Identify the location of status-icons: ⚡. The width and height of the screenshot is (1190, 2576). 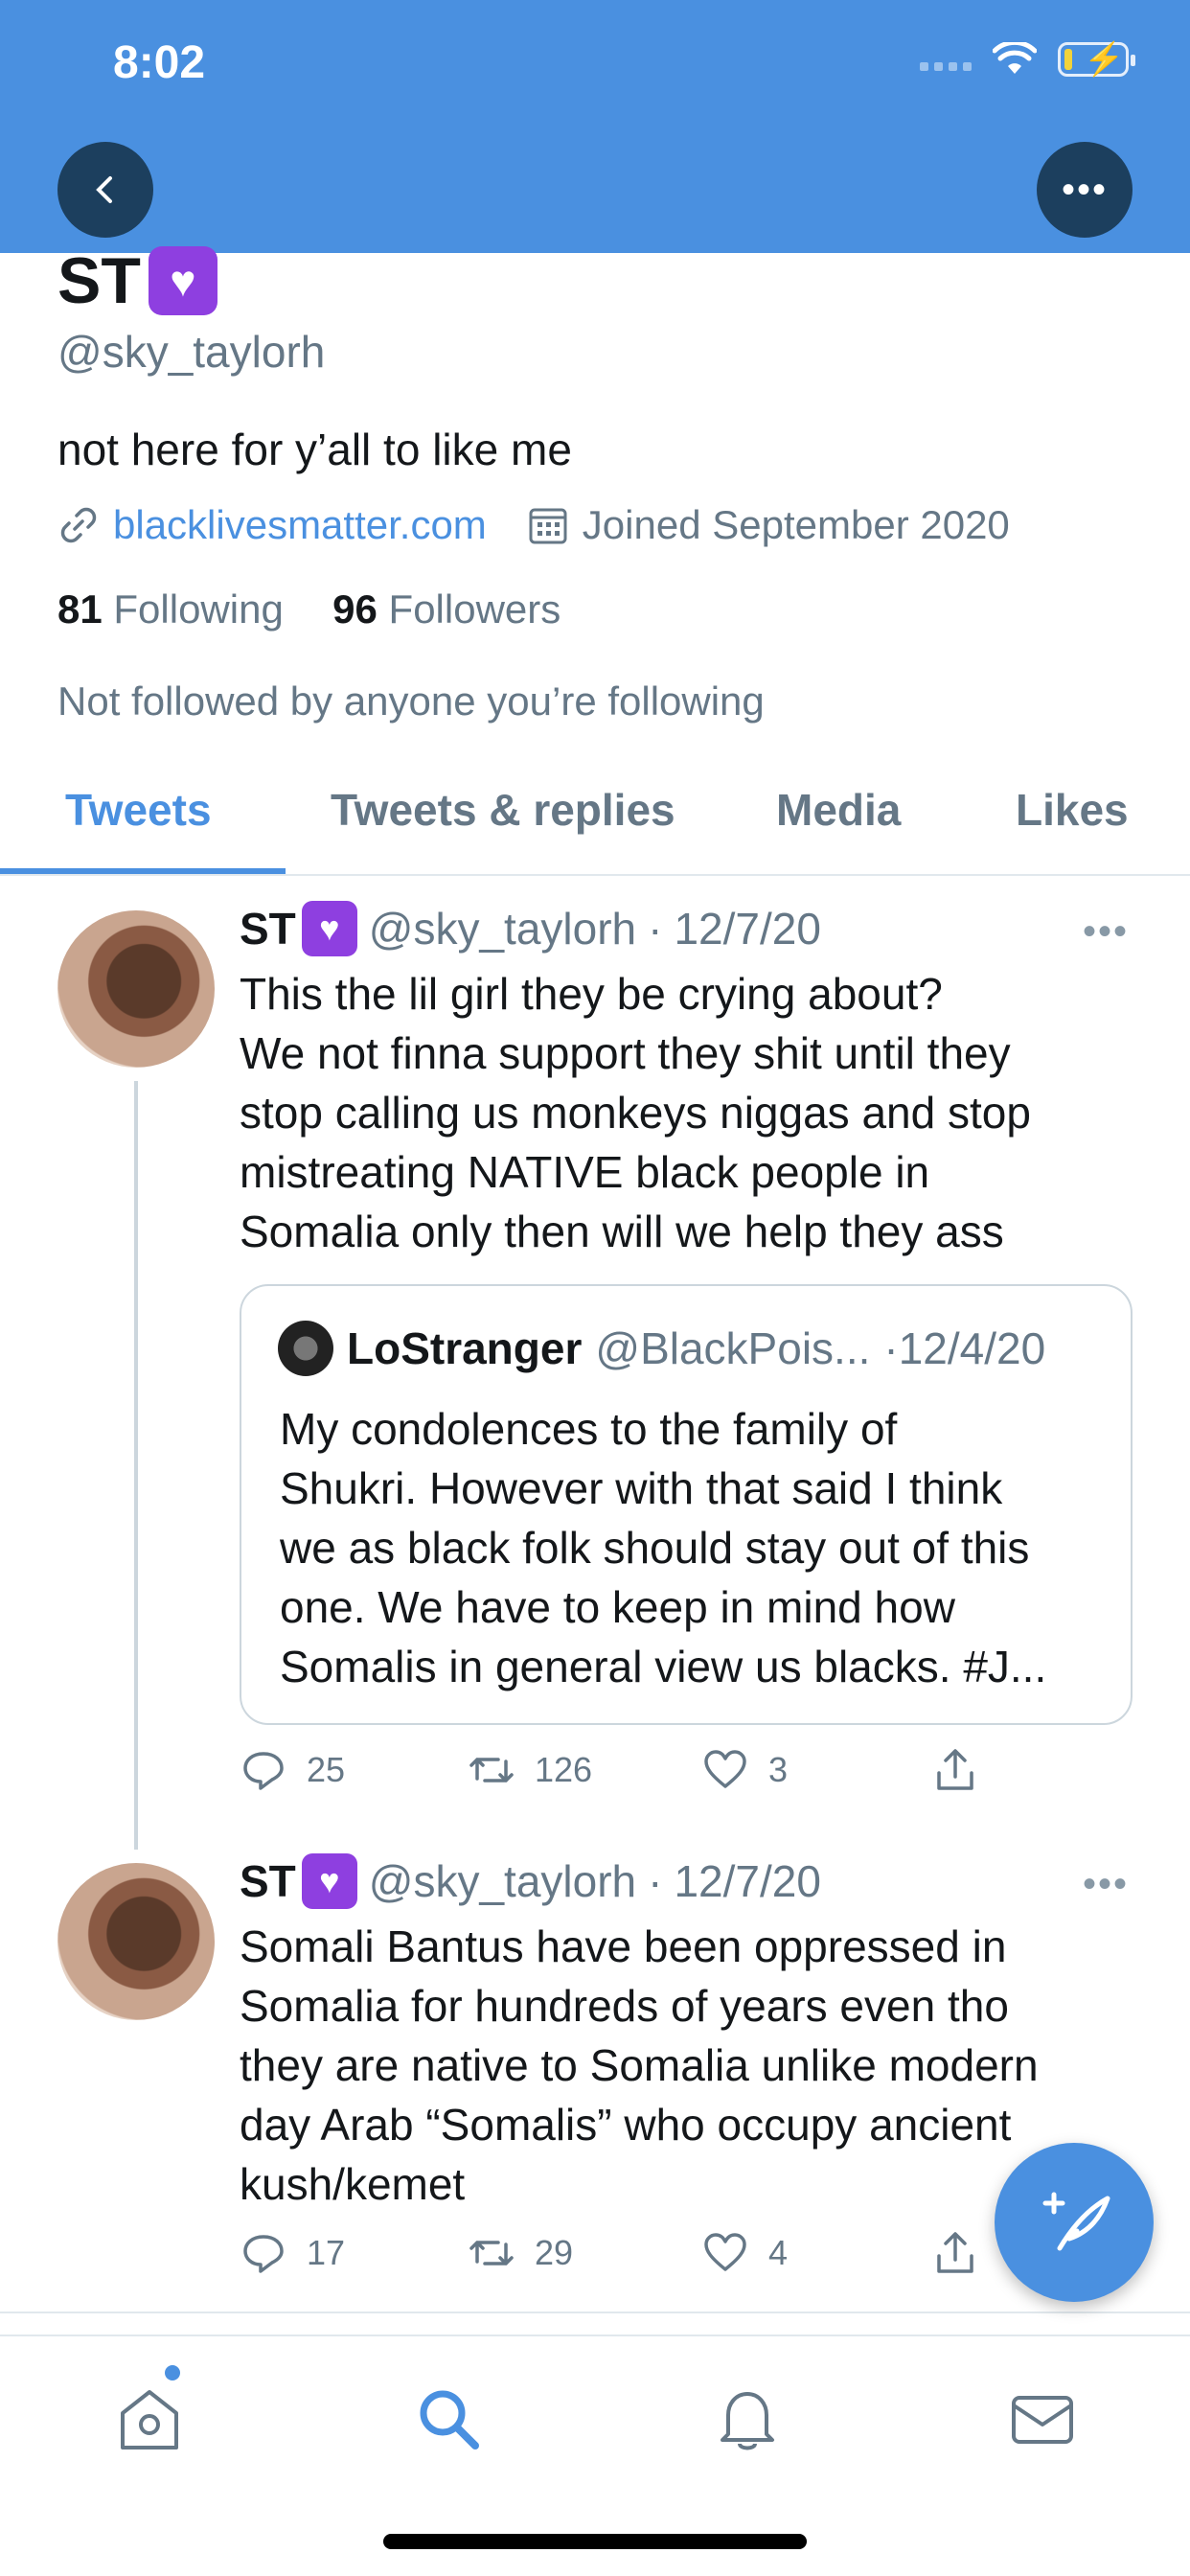
(1028, 59).